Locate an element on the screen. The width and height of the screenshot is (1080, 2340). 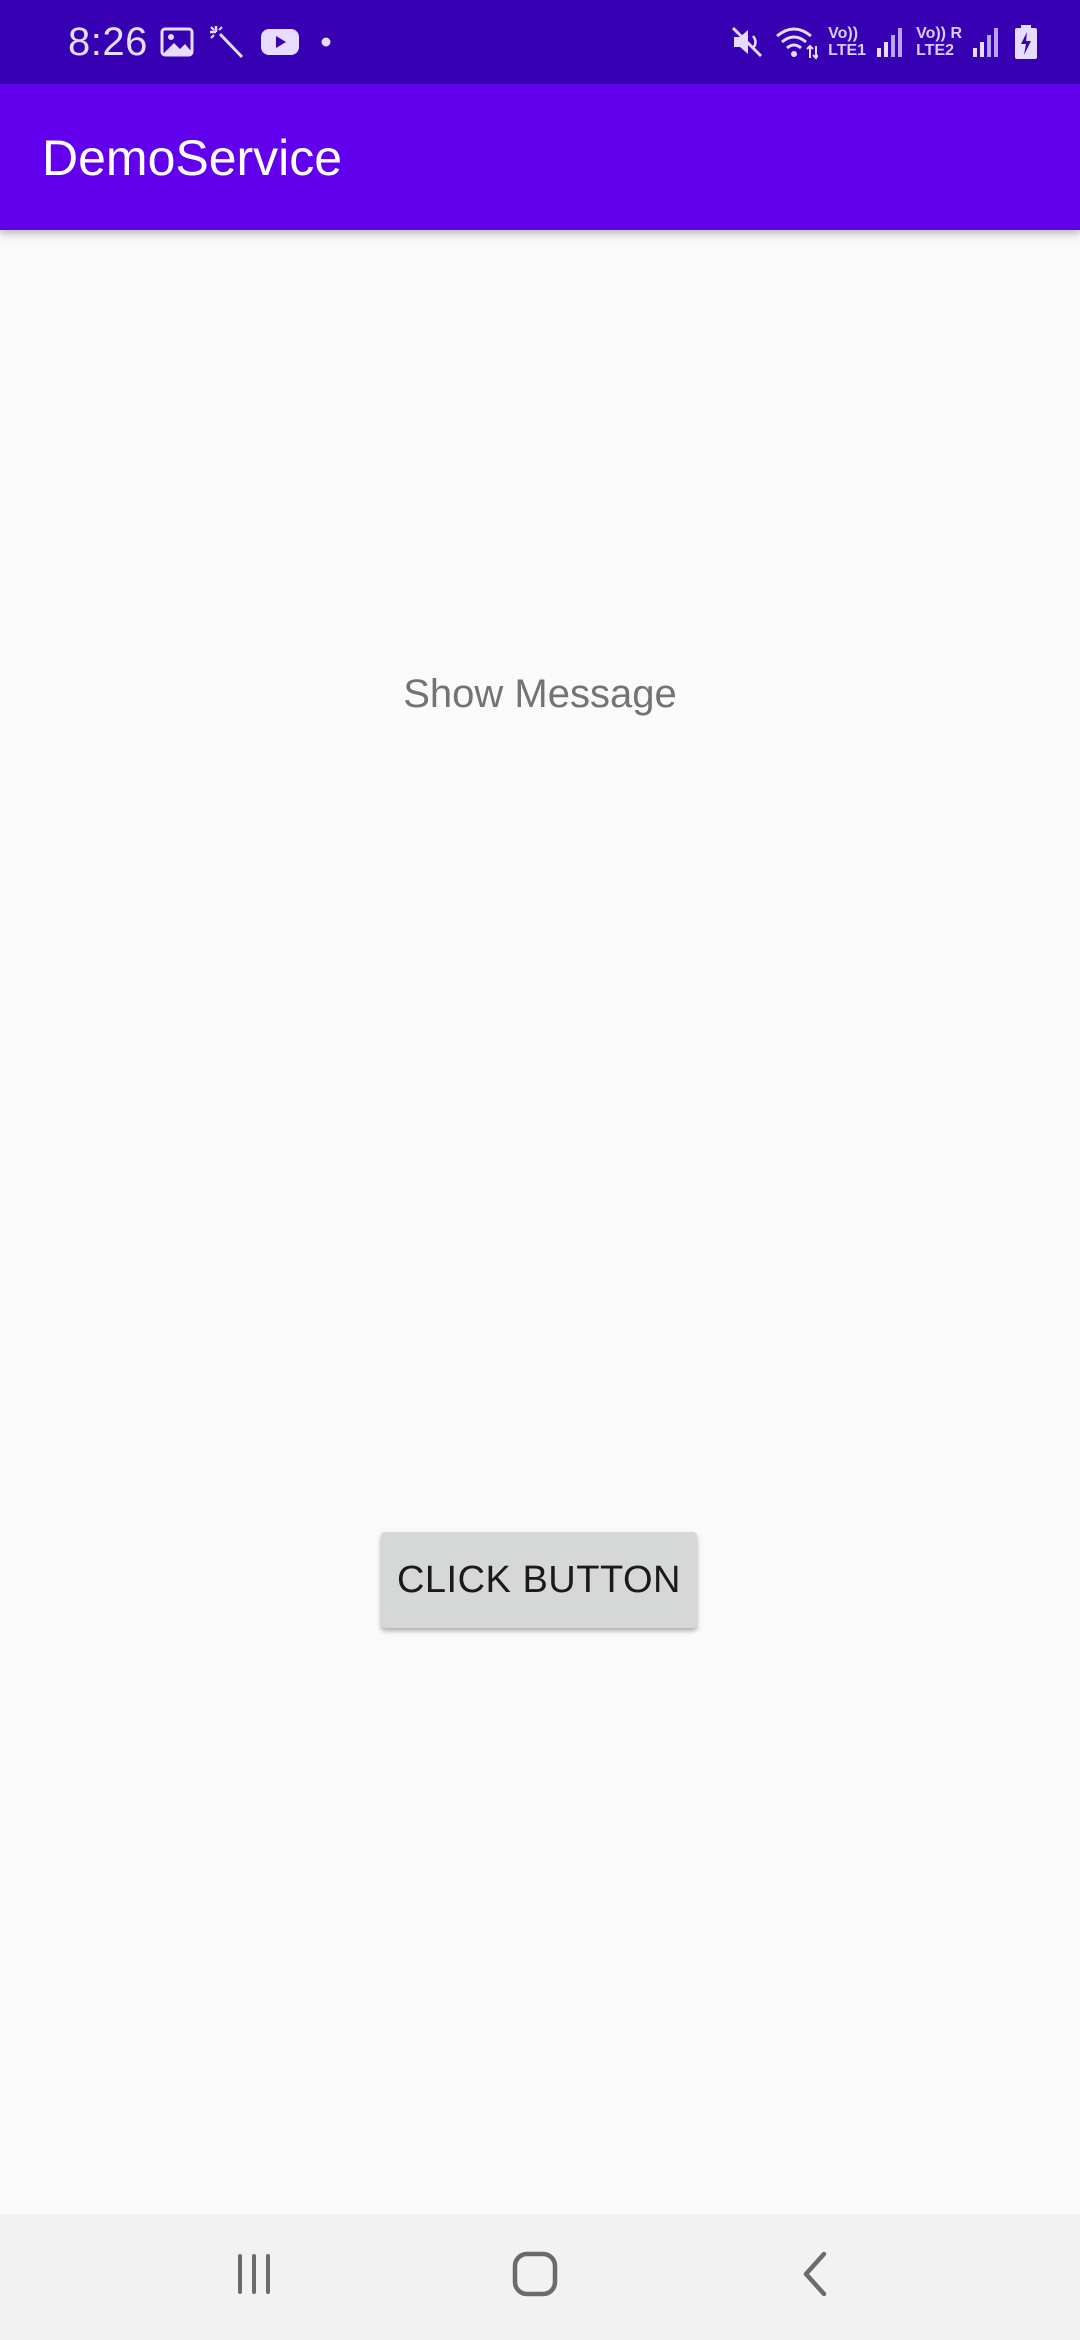
youtube-icon is located at coordinates (280, 42).